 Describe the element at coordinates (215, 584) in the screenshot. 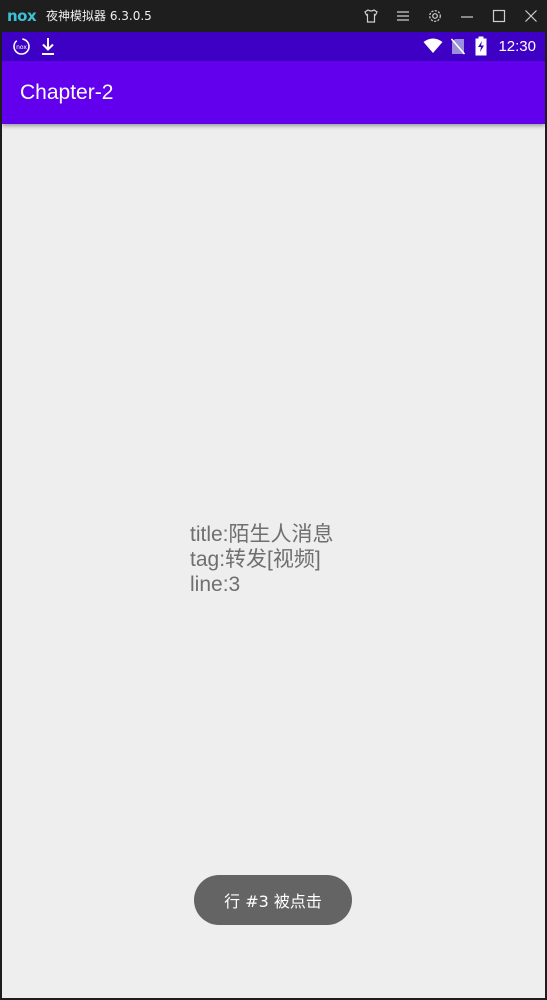

I see `detail-line: line:3` at that location.